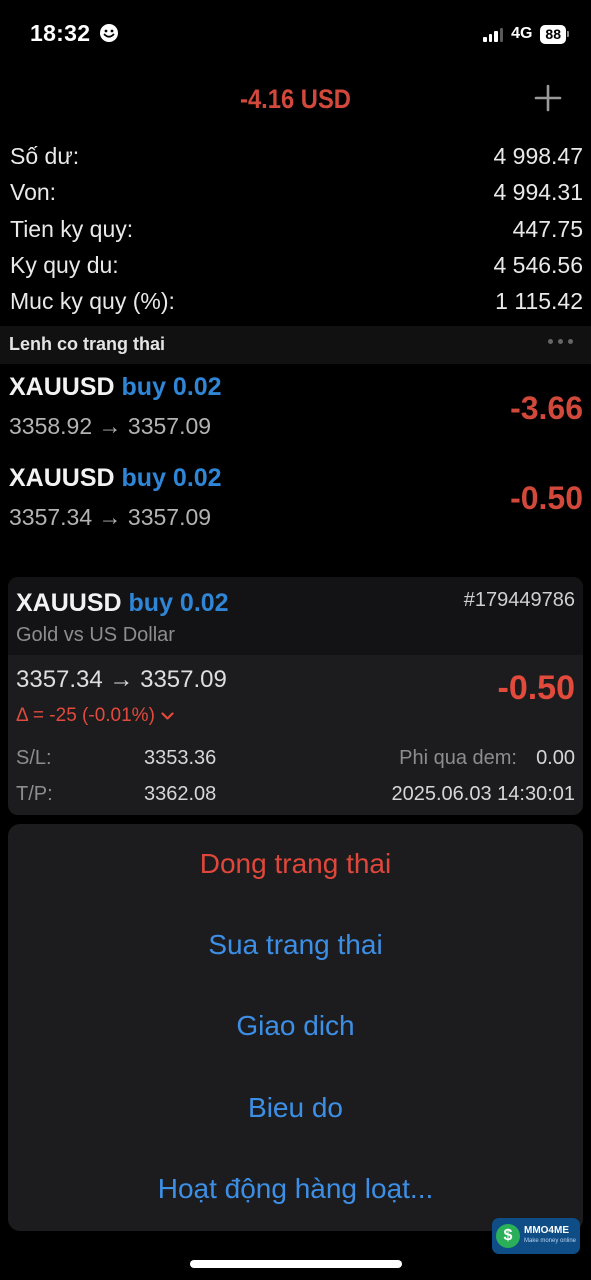 This screenshot has width=591, height=1280. Describe the element at coordinates (560, 341) in the screenshot. I see `more-horizontal-icon` at that location.